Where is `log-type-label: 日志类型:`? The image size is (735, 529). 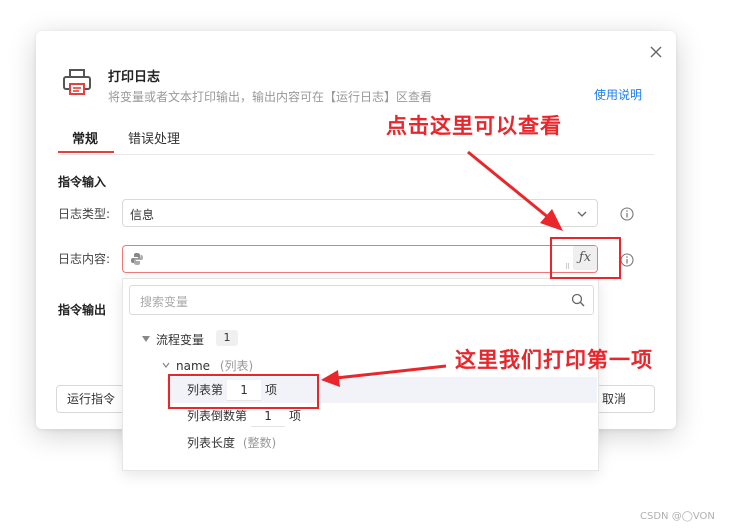
log-type-label: 日志类型: is located at coordinates (84, 214).